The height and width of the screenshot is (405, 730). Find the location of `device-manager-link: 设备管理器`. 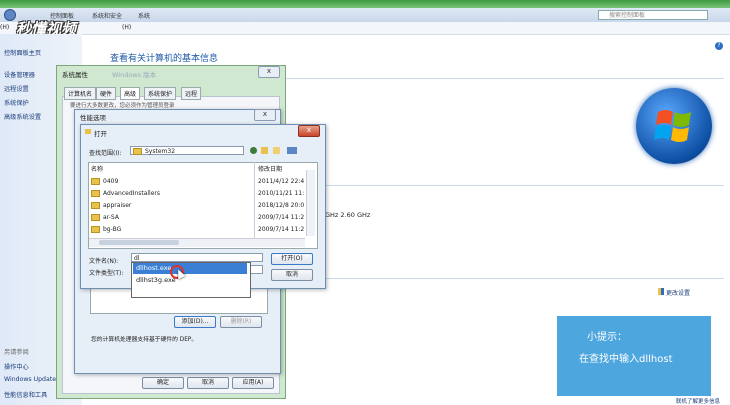

device-manager-link: 设备管理器 is located at coordinates (19, 74).